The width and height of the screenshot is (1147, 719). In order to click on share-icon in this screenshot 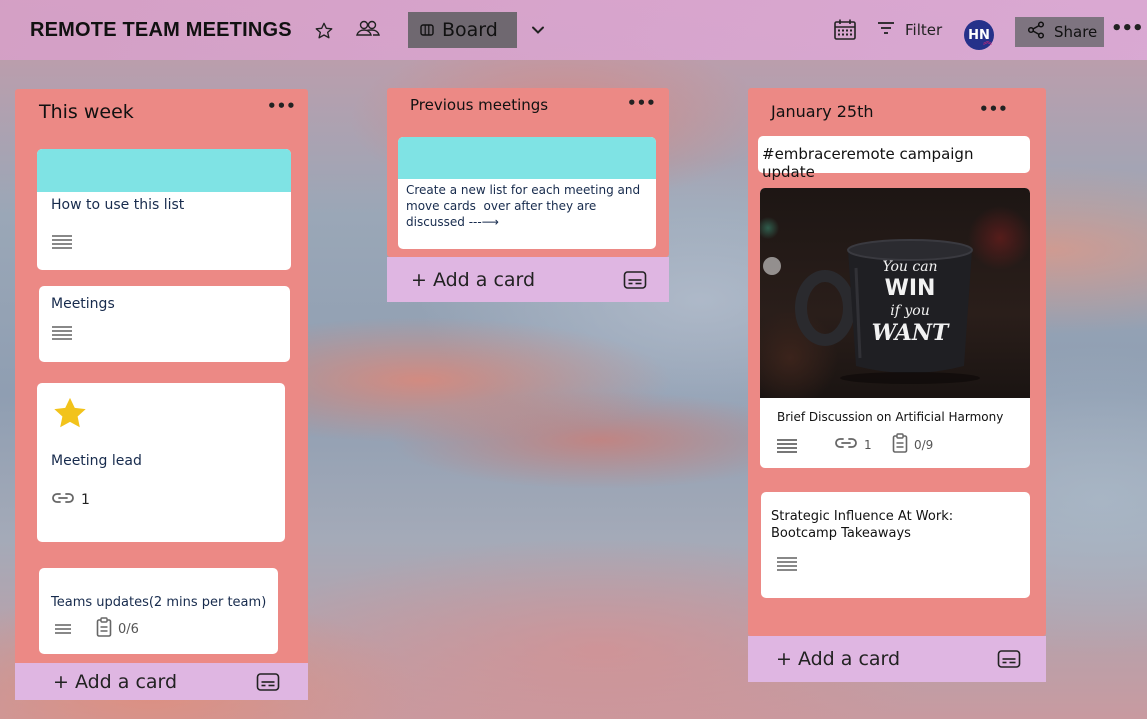, I will do `click(1036, 32)`.